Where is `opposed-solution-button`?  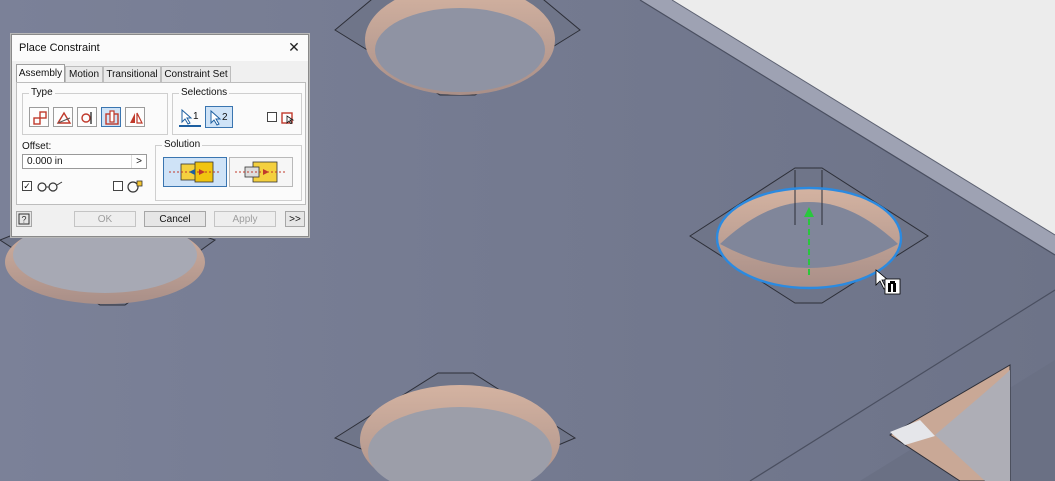
opposed-solution-button is located at coordinates (195, 172).